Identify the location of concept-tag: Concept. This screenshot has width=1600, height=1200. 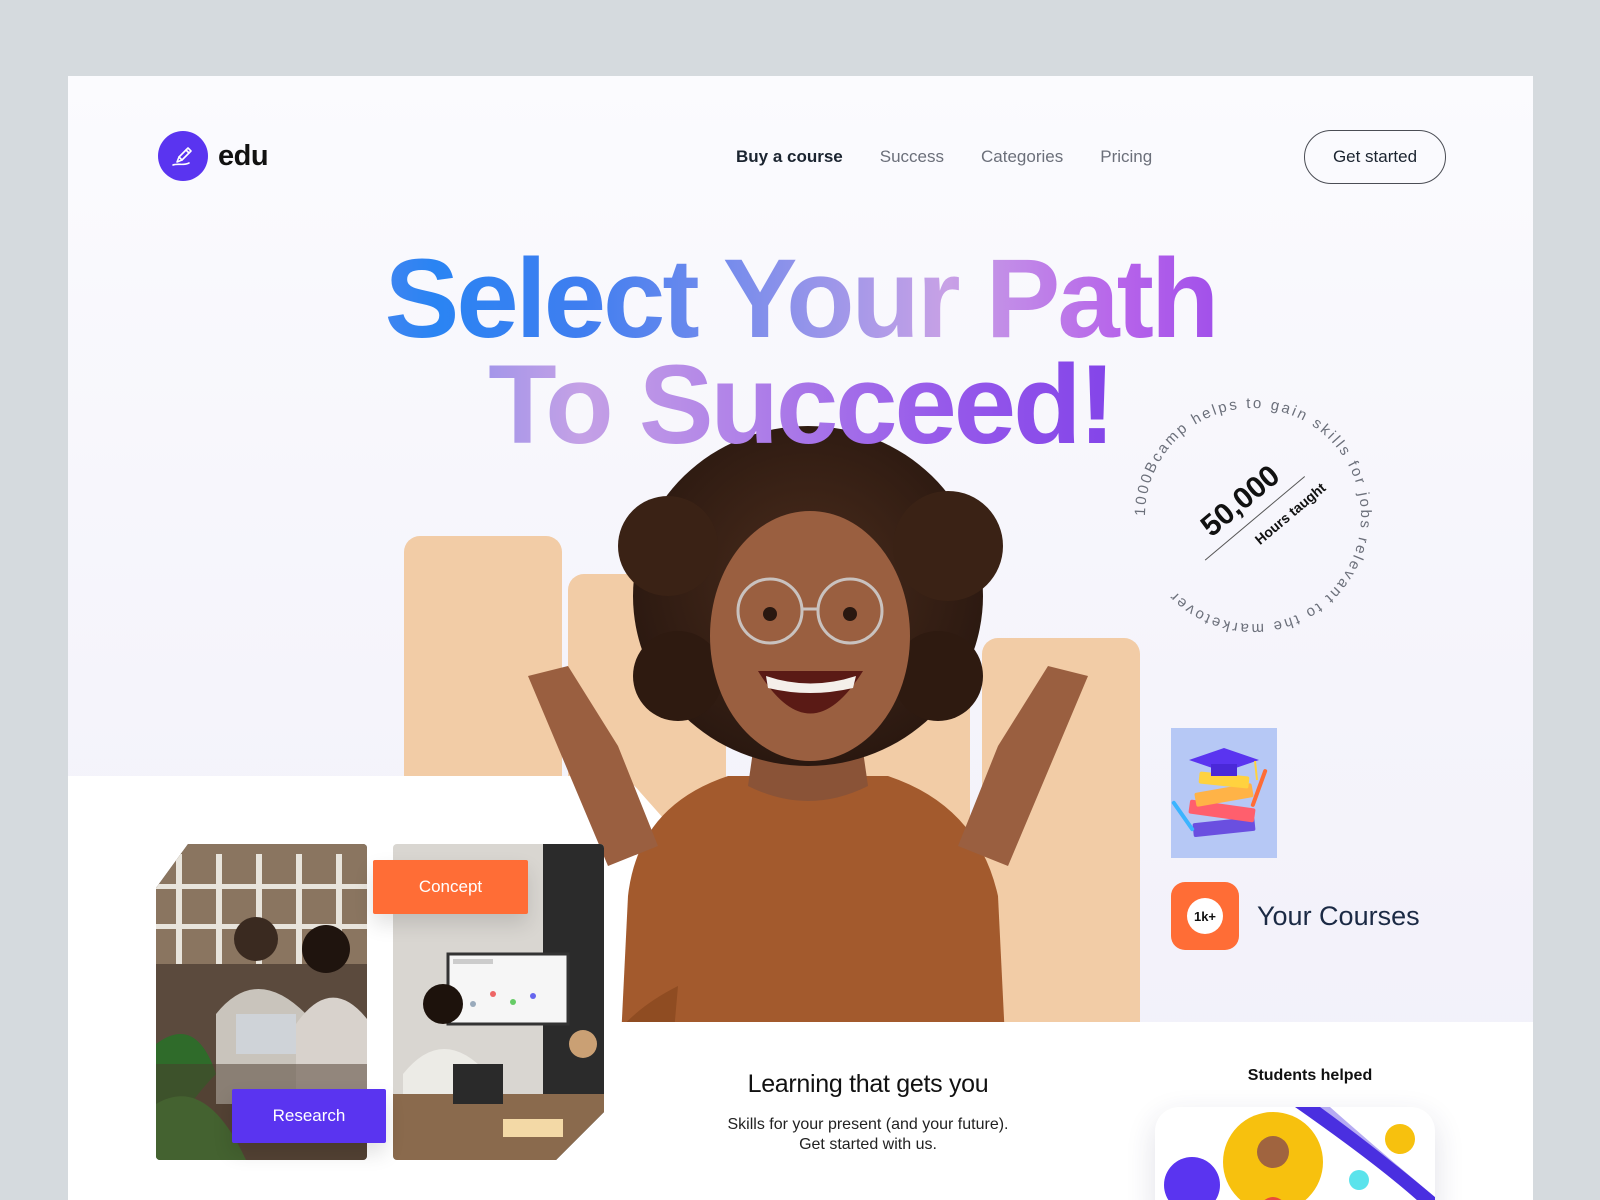
(450, 887).